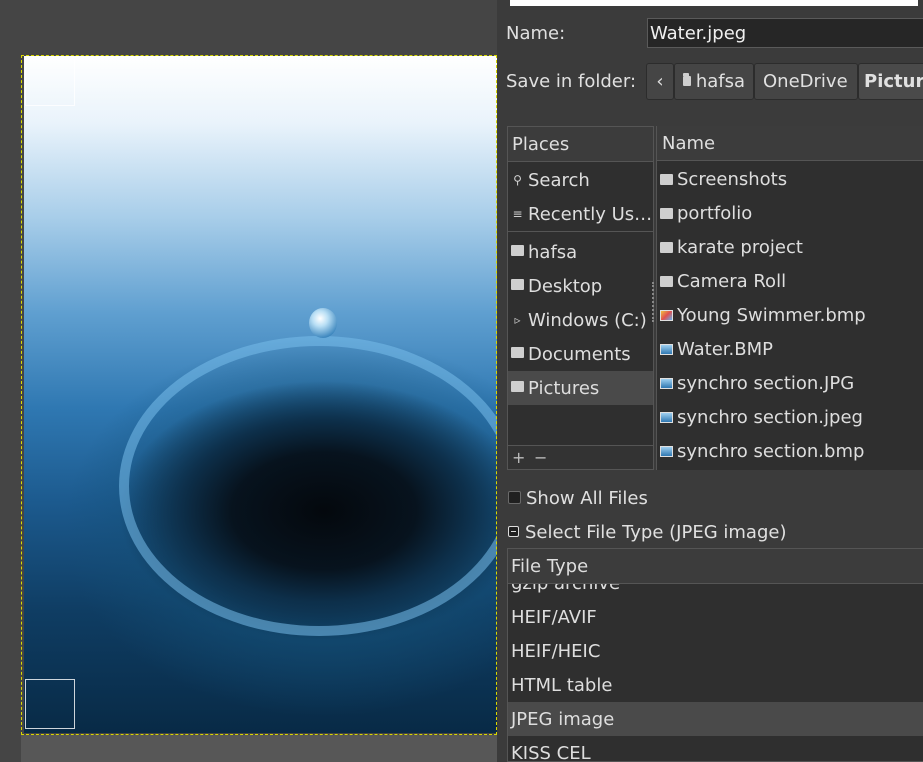 Image resolution: width=923 pixels, height=762 pixels. Describe the element at coordinates (540, 457) in the screenshot. I see `remove-bookmark-button: −` at that location.